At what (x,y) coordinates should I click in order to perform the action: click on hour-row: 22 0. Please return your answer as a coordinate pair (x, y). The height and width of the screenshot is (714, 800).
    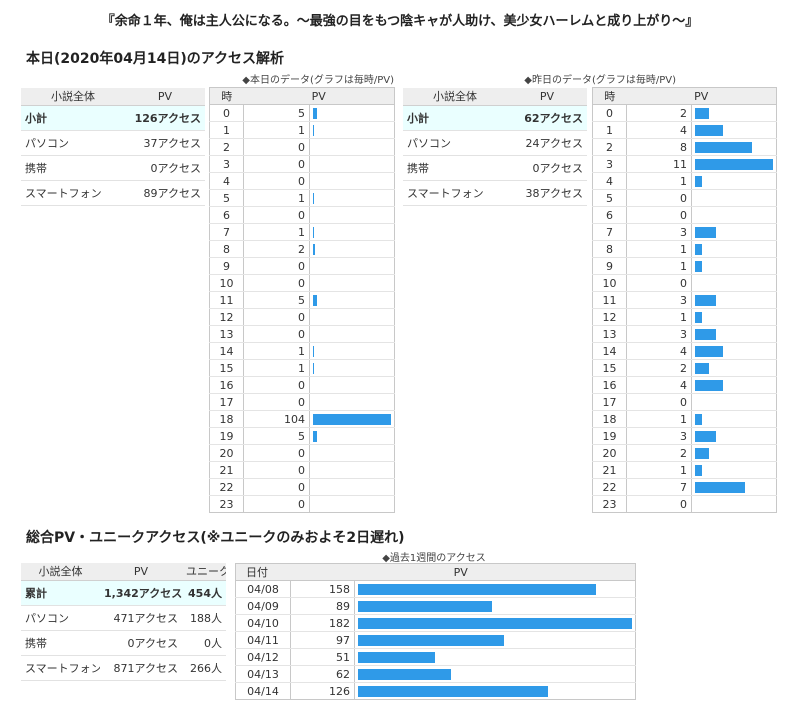
    Looking at the image, I should click on (302, 487).